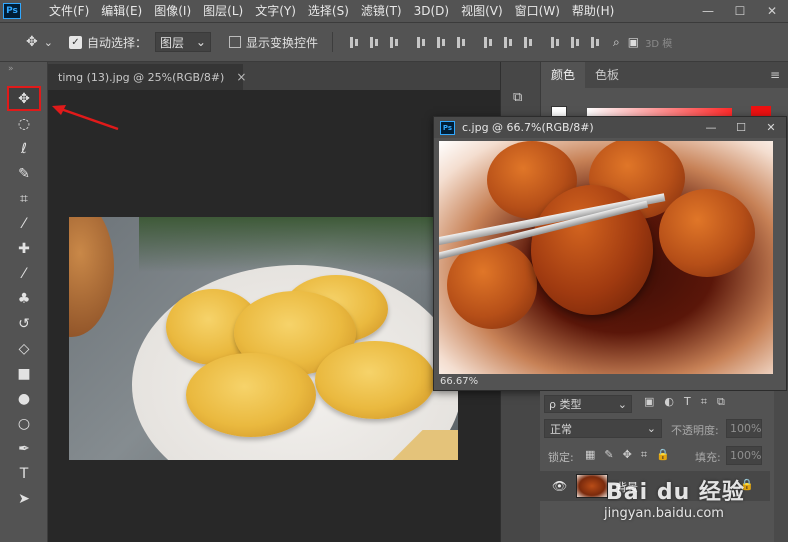 This screenshot has height=542, width=788. I want to click on menu-filter: 滤镜(T), so click(381, 11).